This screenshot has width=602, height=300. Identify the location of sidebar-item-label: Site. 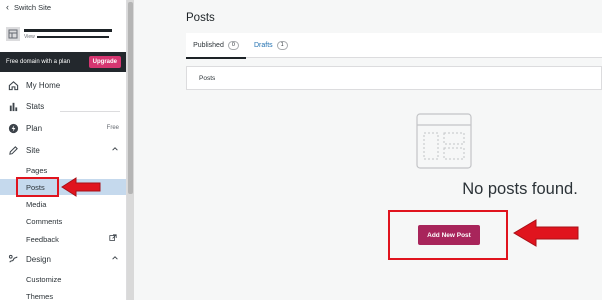
(33, 150).